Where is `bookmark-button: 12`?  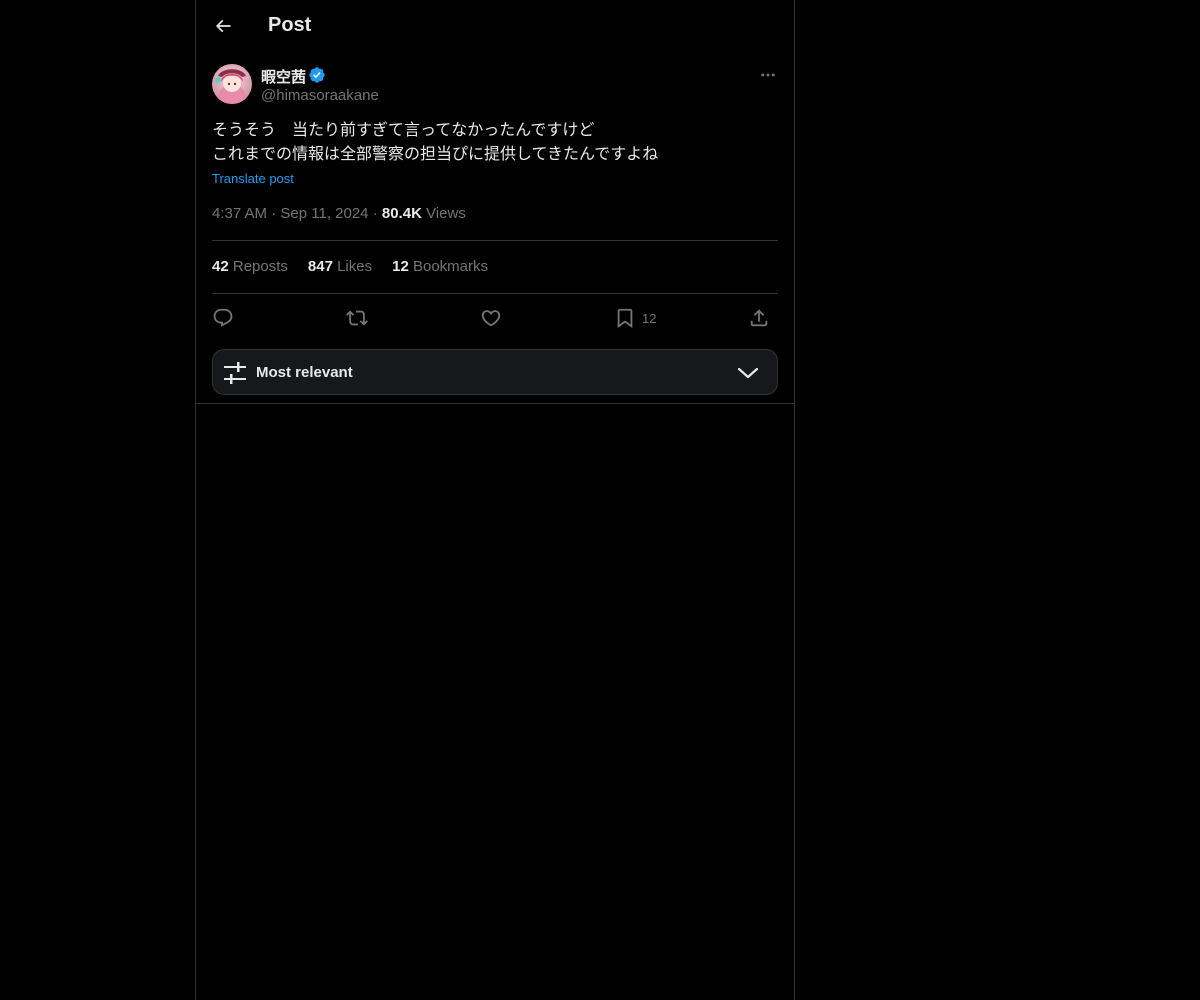
bookmark-button: 12 is located at coordinates (635, 318).